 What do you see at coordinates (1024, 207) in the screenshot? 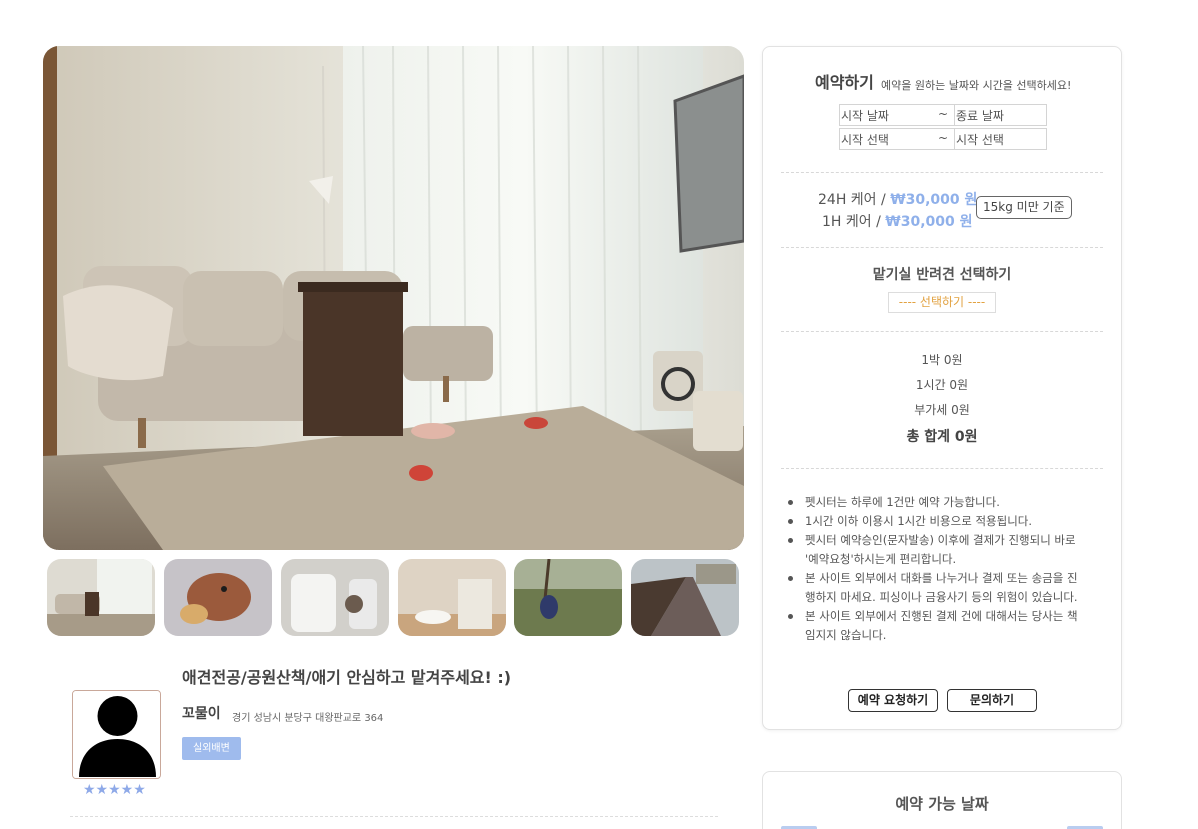
I see `weight-note-badge: 15kg 미만 기준` at bounding box center [1024, 207].